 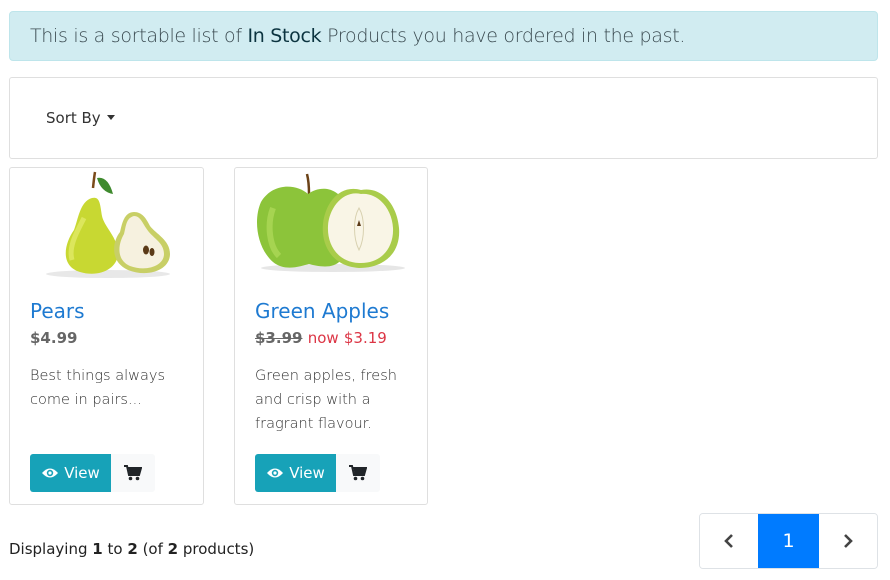 I want to click on product-title: Pears, so click(x=57, y=311).